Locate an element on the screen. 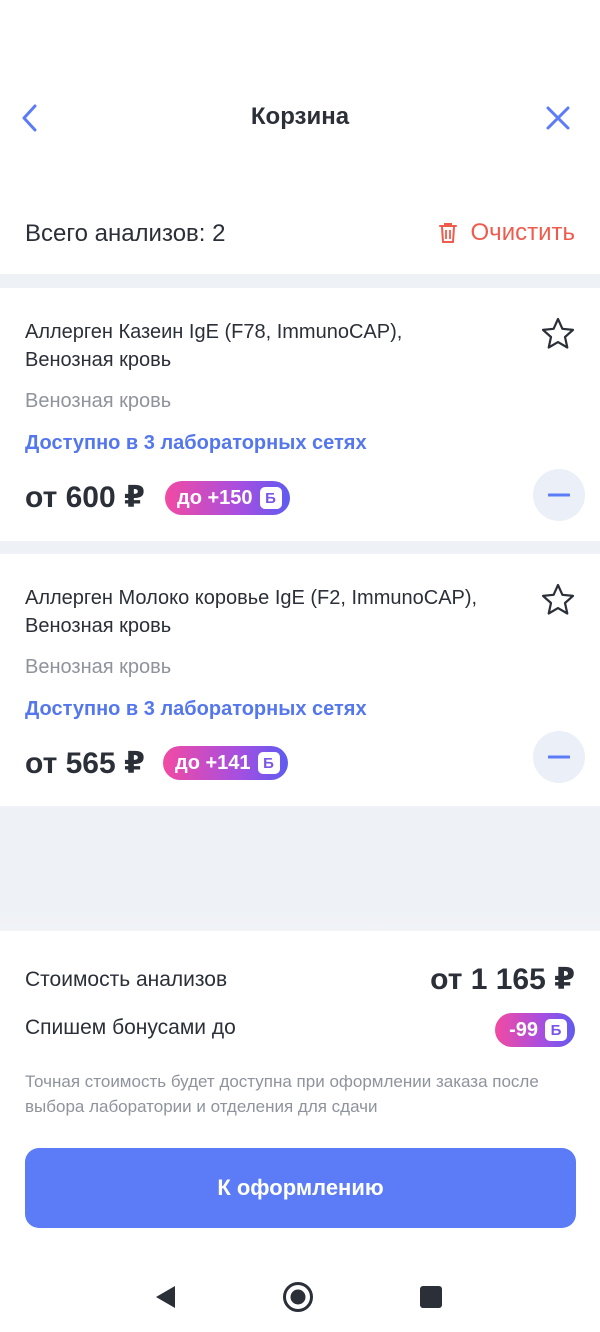  page-title: Корзина is located at coordinates (300, 116).